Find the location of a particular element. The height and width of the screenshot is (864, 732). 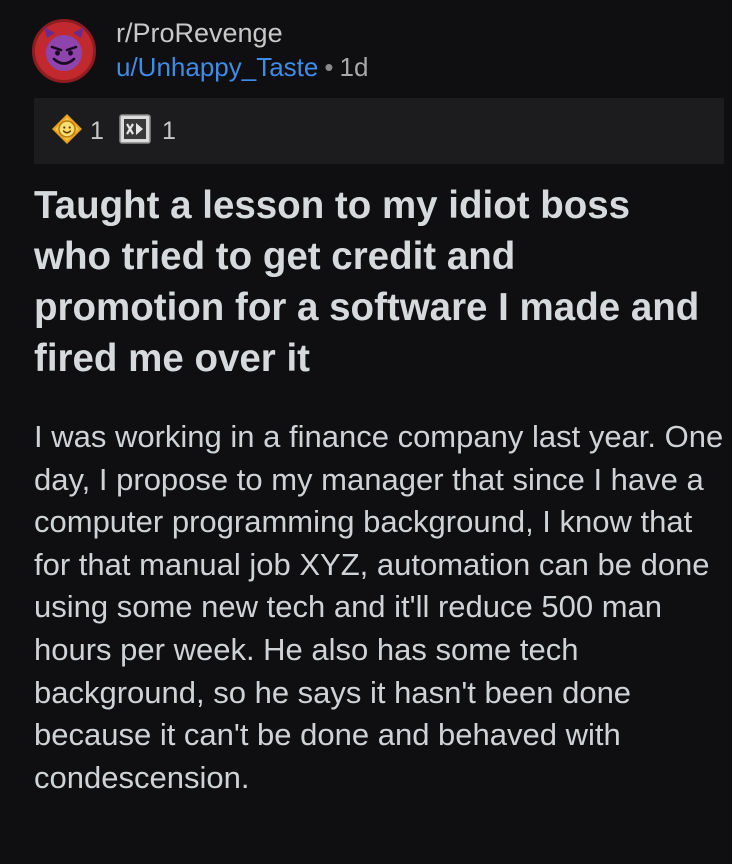

author-row: u/Unhappy_Taste • 1d is located at coordinates (242, 67).